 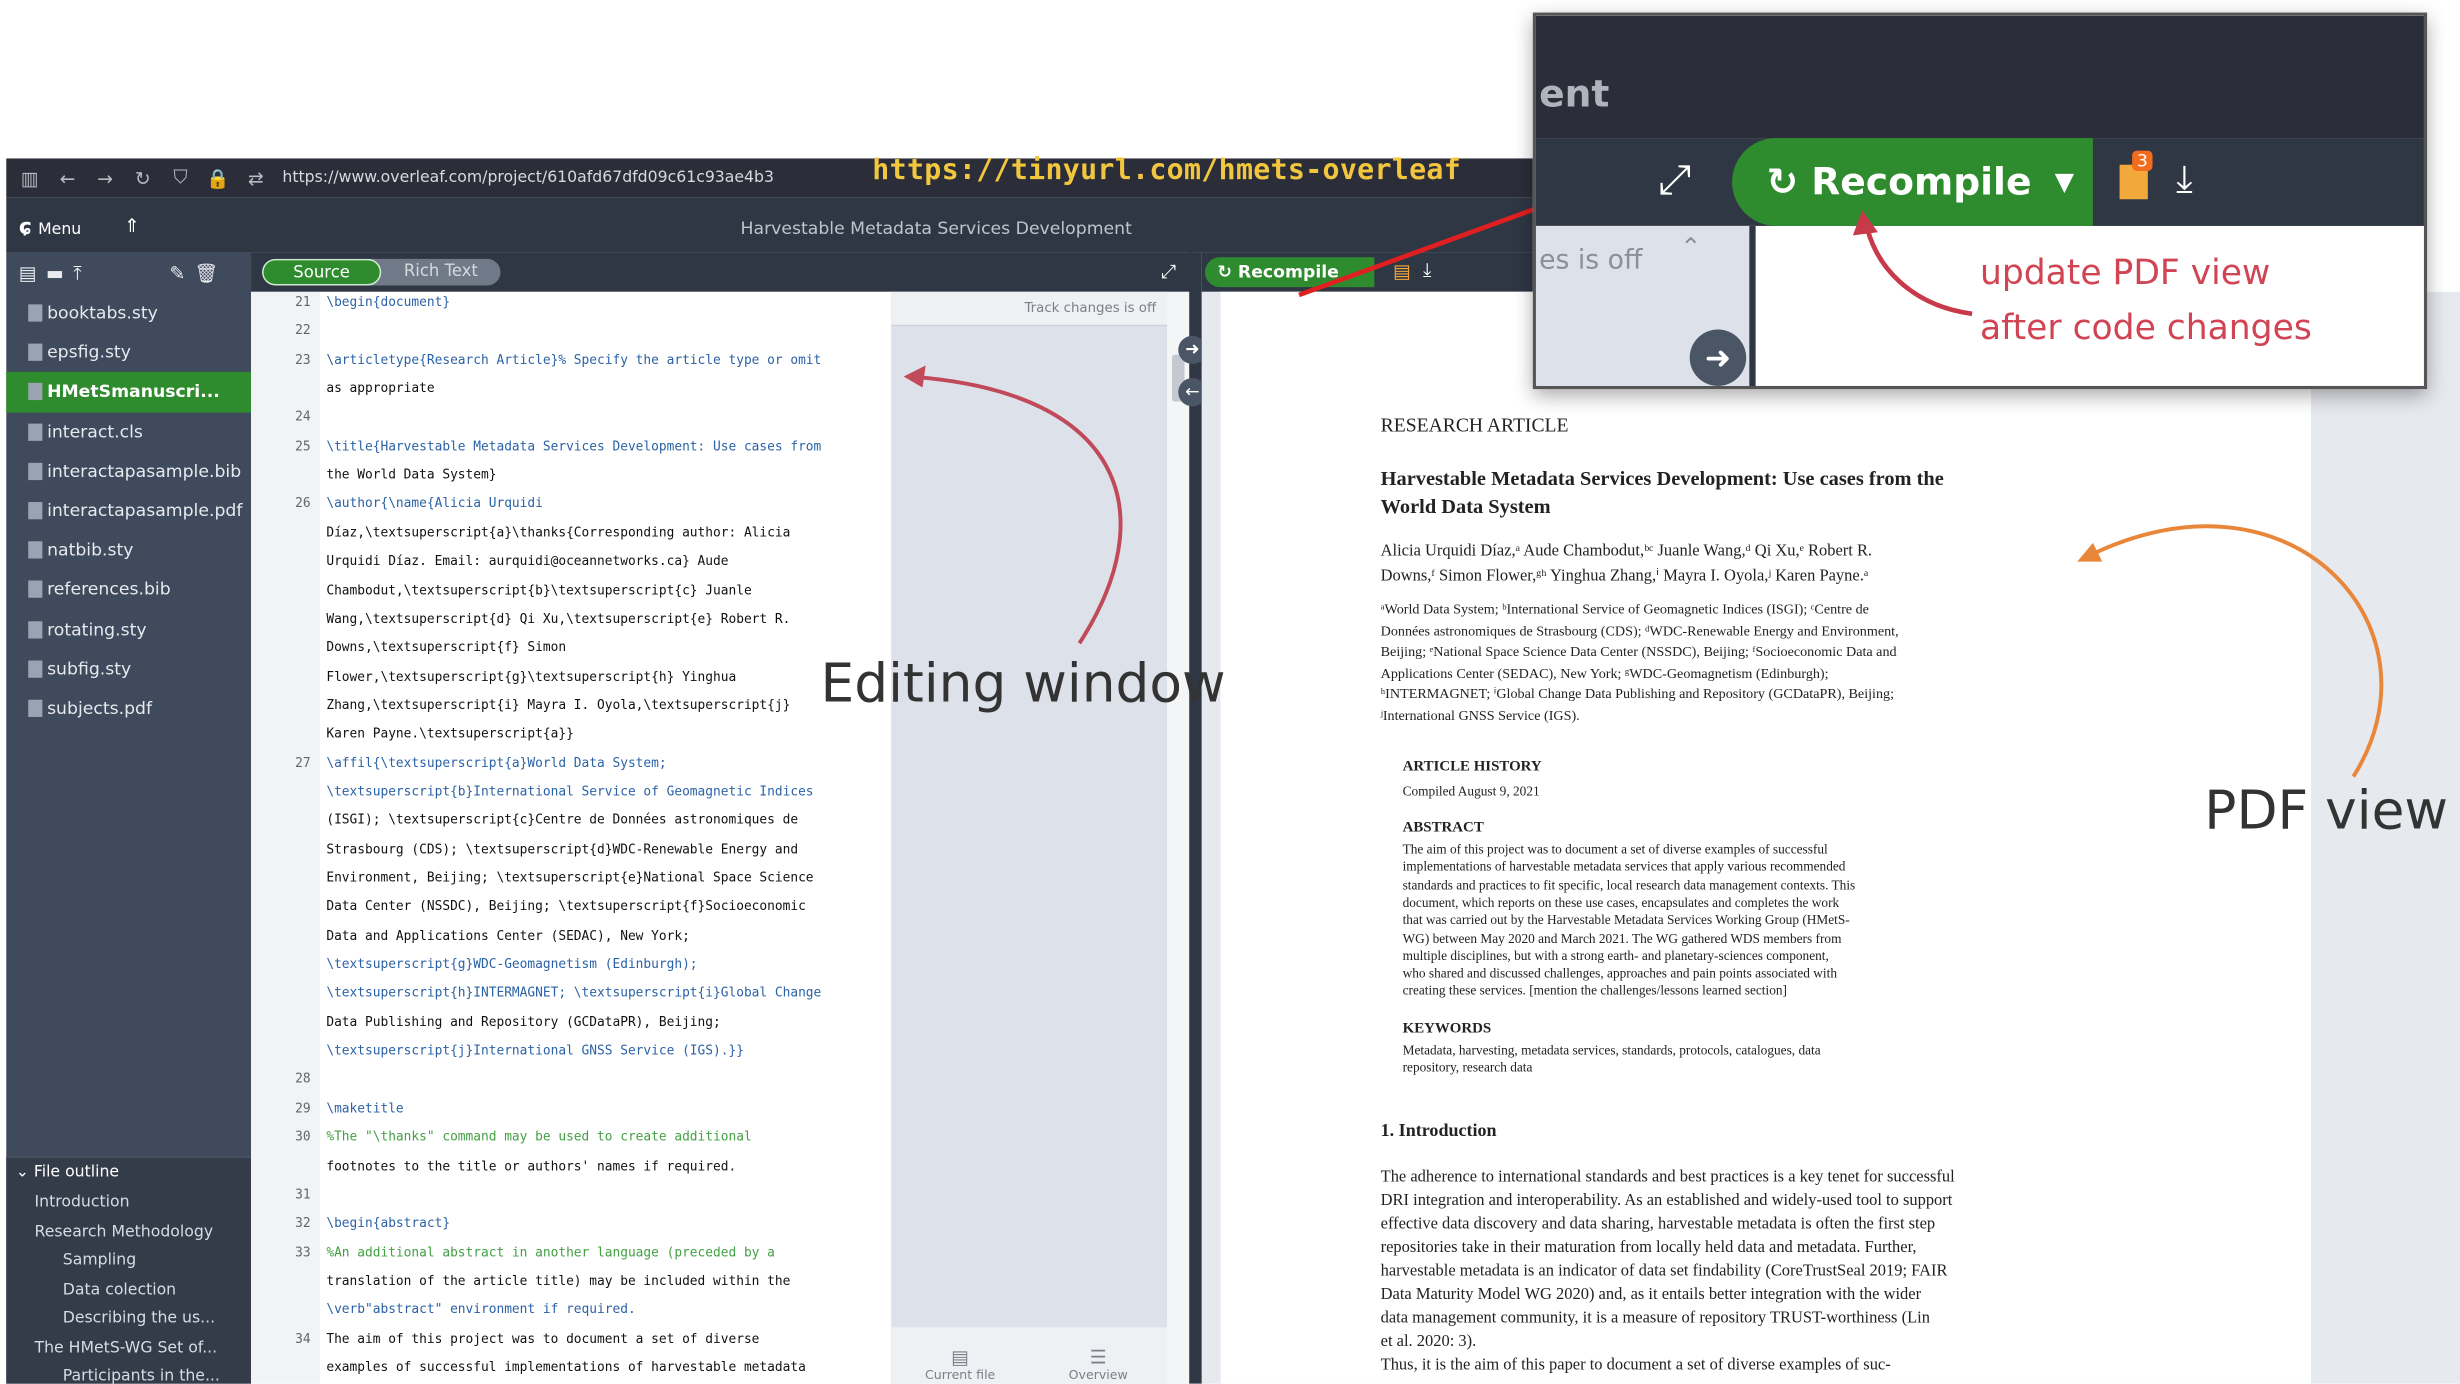 What do you see at coordinates (2326, 811) in the screenshot?
I see `pdf-view-label: PDF view` at bounding box center [2326, 811].